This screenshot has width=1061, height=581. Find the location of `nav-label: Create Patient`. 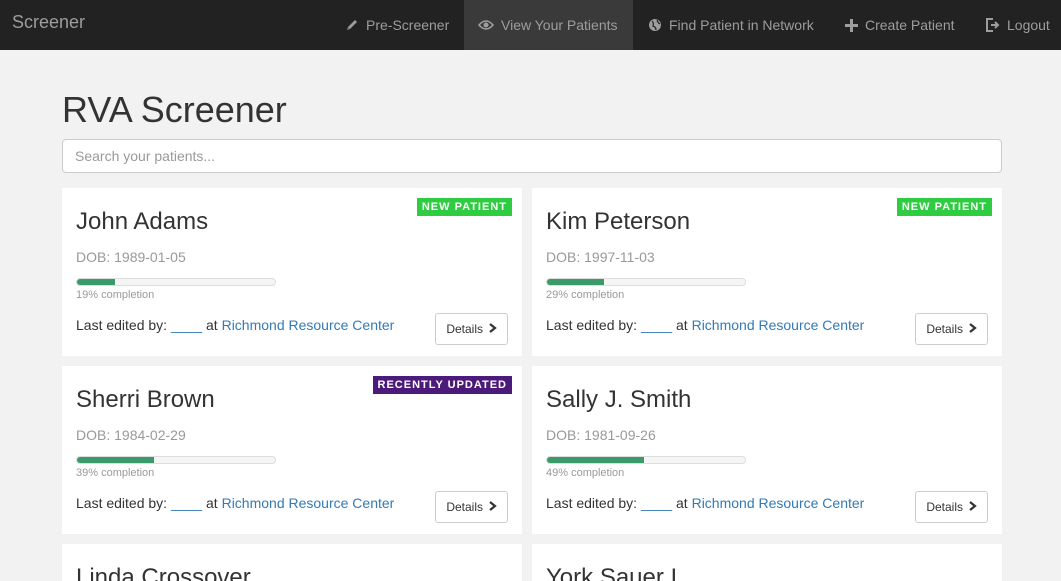

nav-label: Create Patient is located at coordinates (910, 25).